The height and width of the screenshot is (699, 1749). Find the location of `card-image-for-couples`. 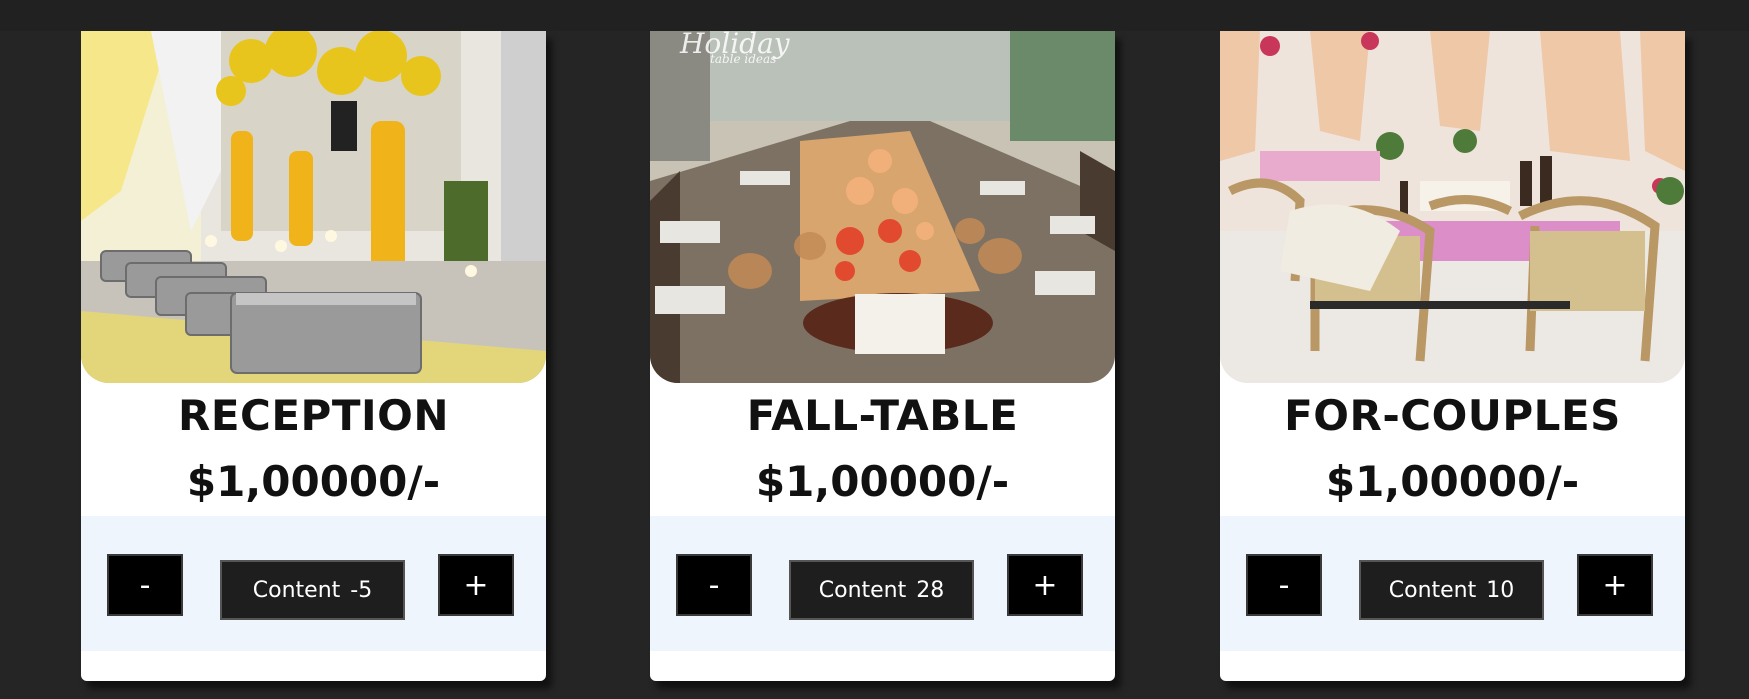

card-image-for-couples is located at coordinates (1452, 207).